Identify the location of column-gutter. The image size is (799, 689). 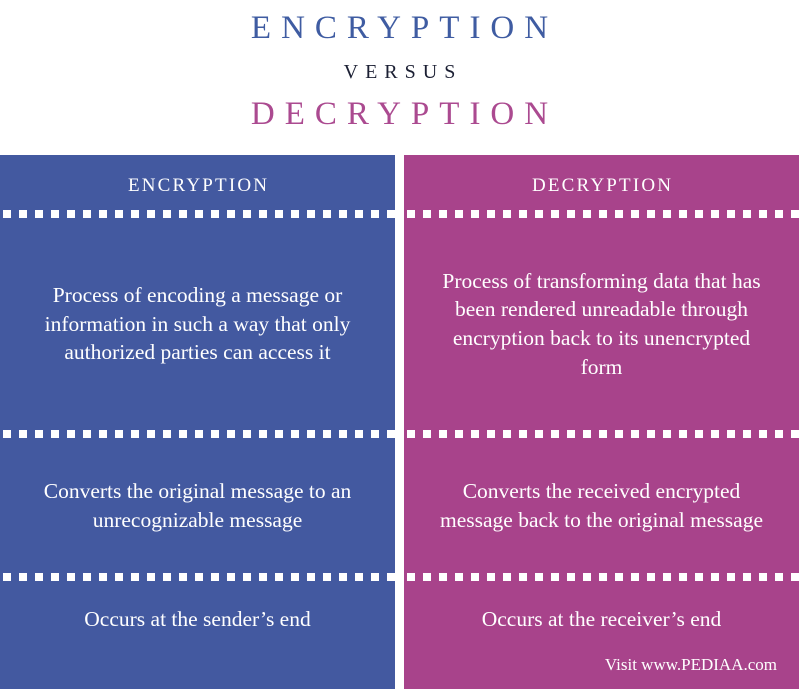
(399, 422).